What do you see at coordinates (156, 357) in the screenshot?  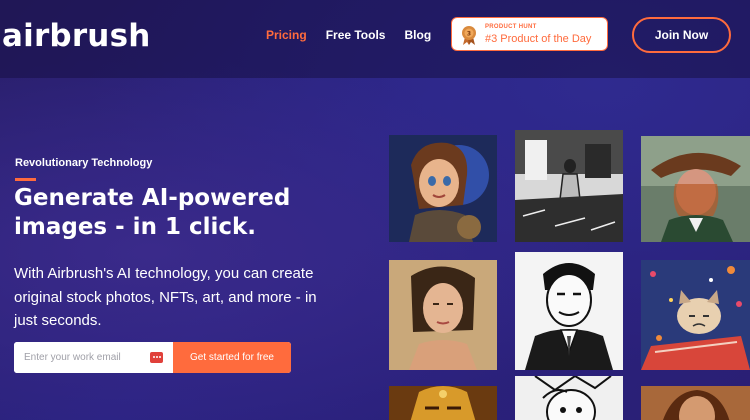 I see `autofill-icon` at bounding box center [156, 357].